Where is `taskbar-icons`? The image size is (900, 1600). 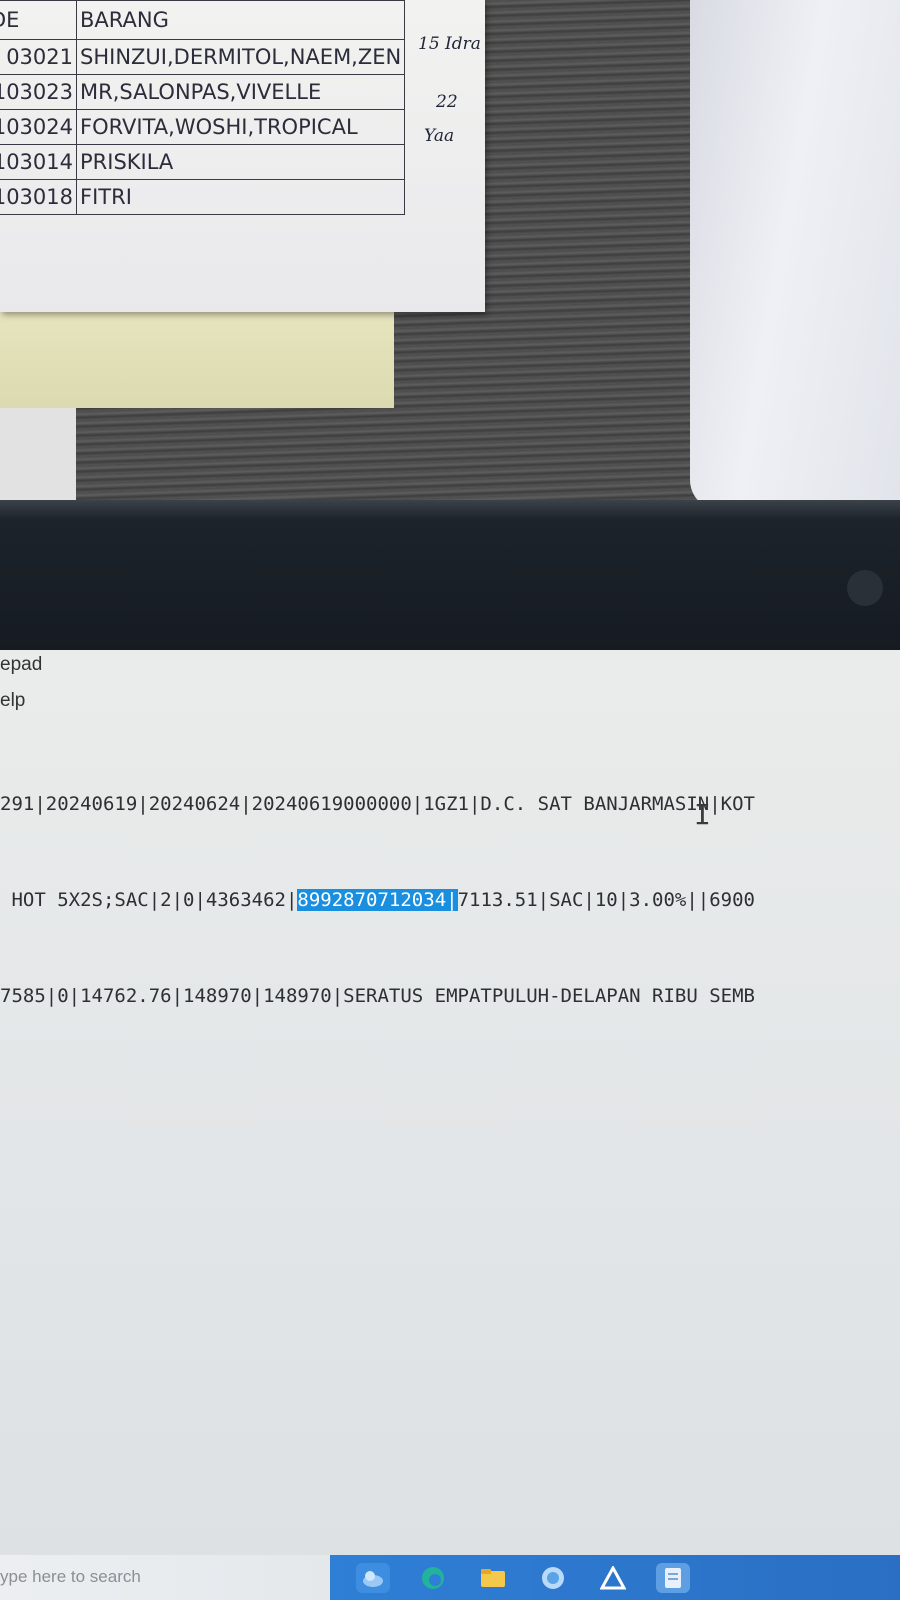
taskbar-icons is located at coordinates (615, 1577).